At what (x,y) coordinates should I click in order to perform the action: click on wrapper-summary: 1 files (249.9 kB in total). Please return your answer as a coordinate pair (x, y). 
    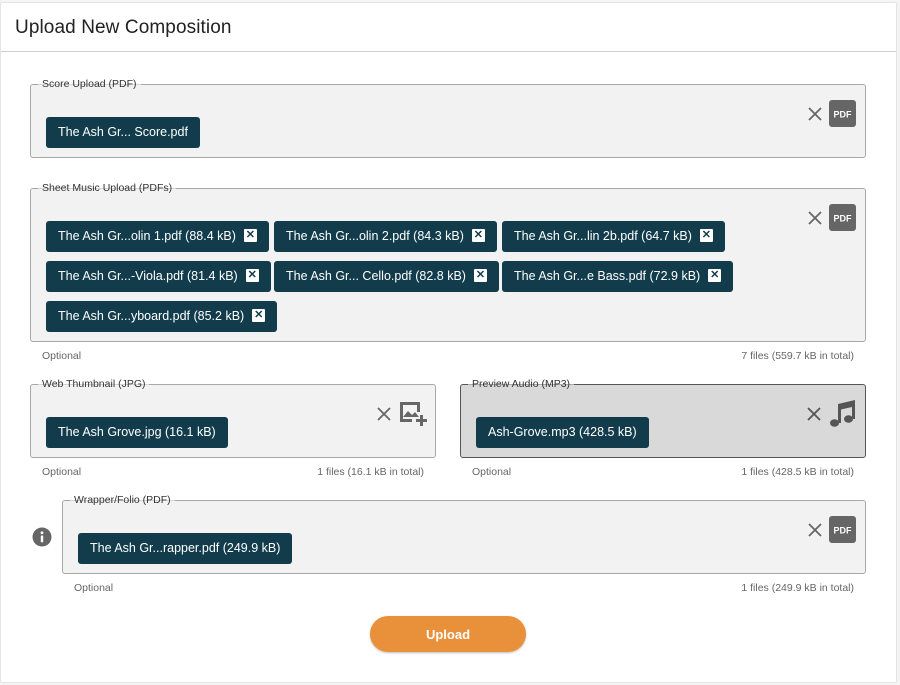
    Looking at the image, I should click on (797, 588).